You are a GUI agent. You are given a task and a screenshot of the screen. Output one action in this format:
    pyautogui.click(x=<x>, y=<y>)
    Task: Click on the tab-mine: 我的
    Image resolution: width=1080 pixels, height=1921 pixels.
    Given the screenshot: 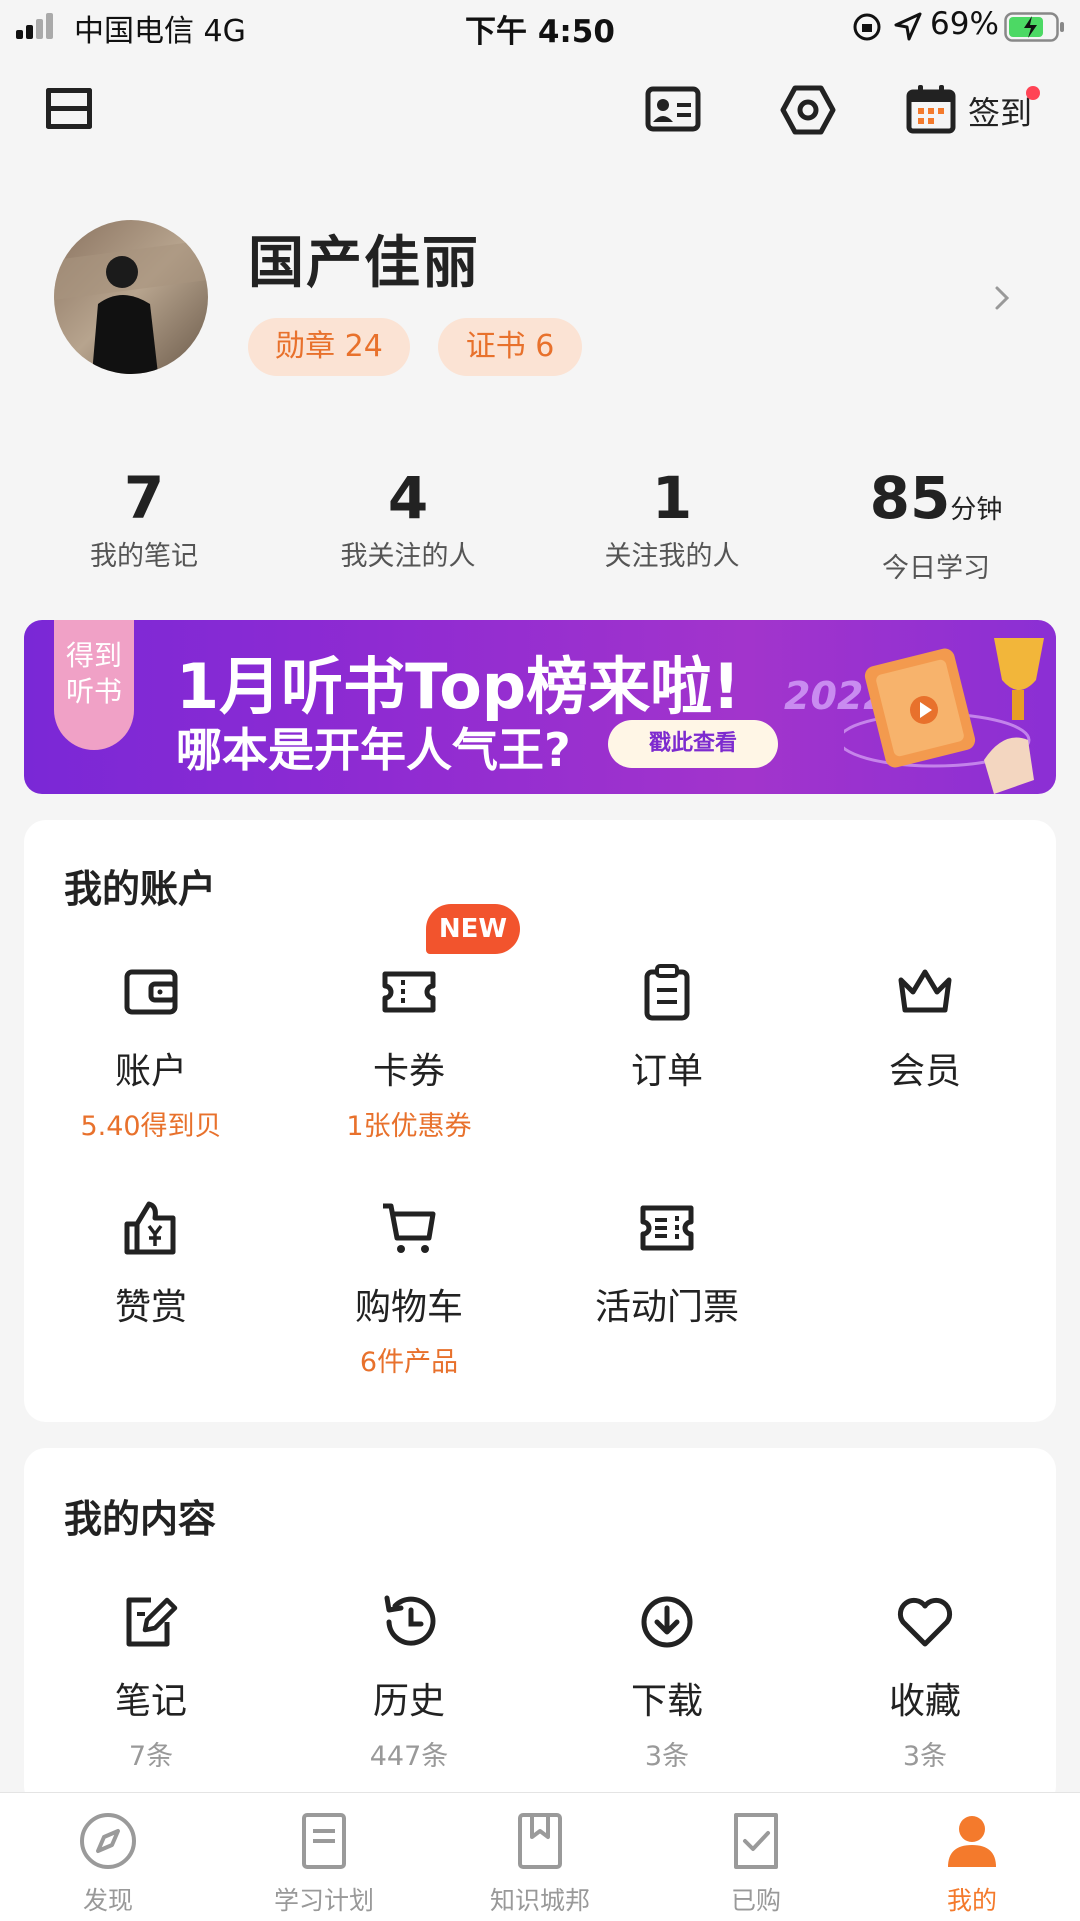 What is the action you would take?
    pyautogui.click(x=972, y=1857)
    